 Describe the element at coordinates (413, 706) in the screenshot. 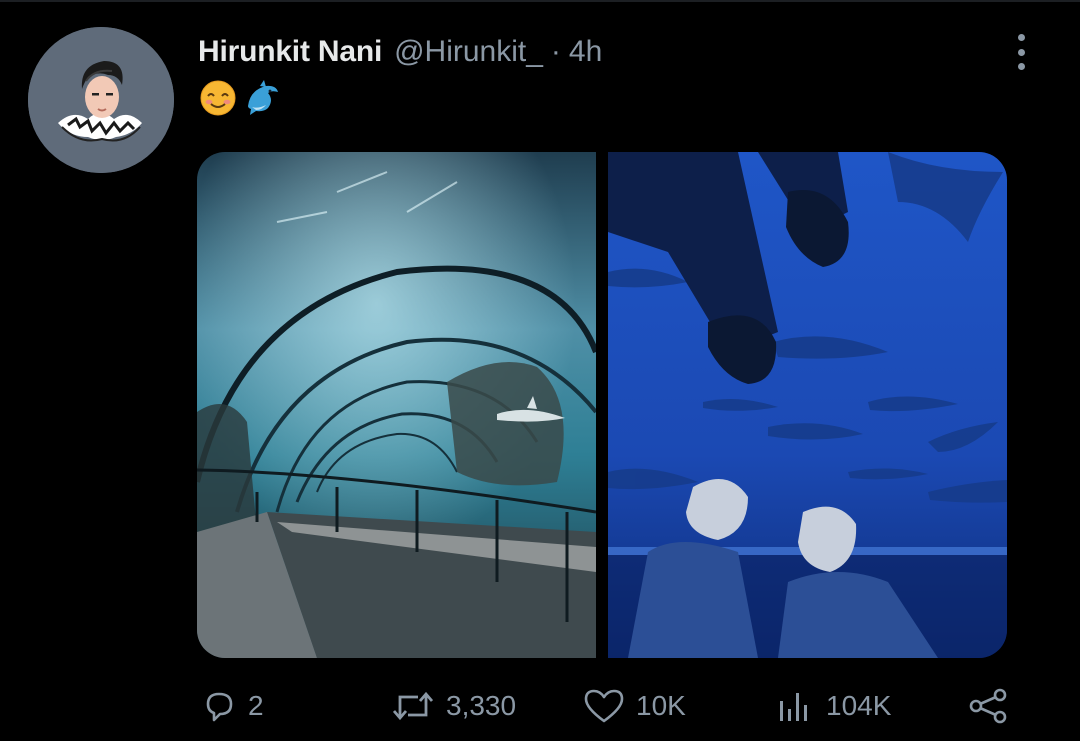

I see `retweet-icon` at that location.